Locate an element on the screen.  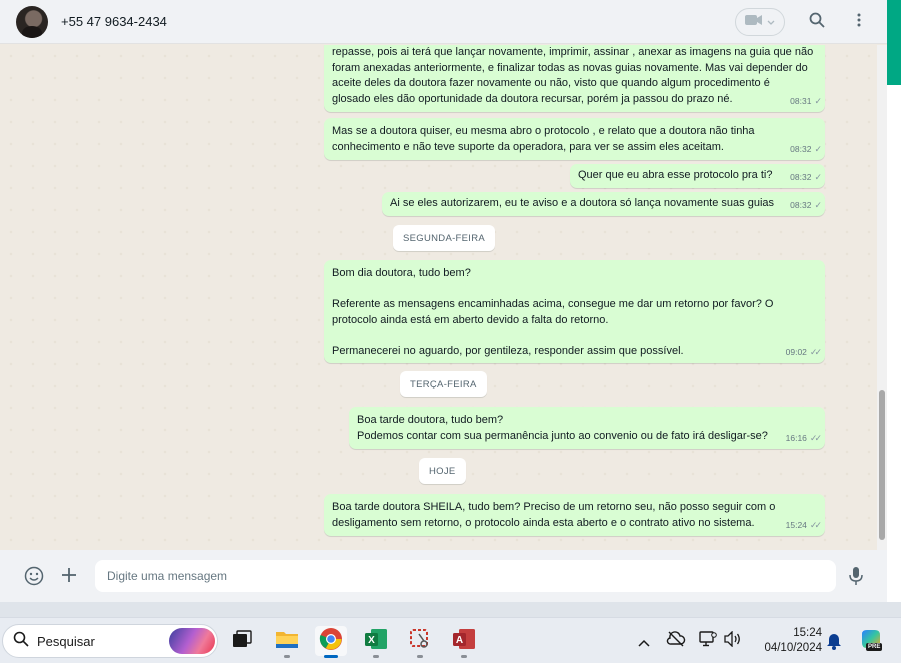
taskbar-clock: 15:24 04/10/2024 is located at coordinates (787, 641).